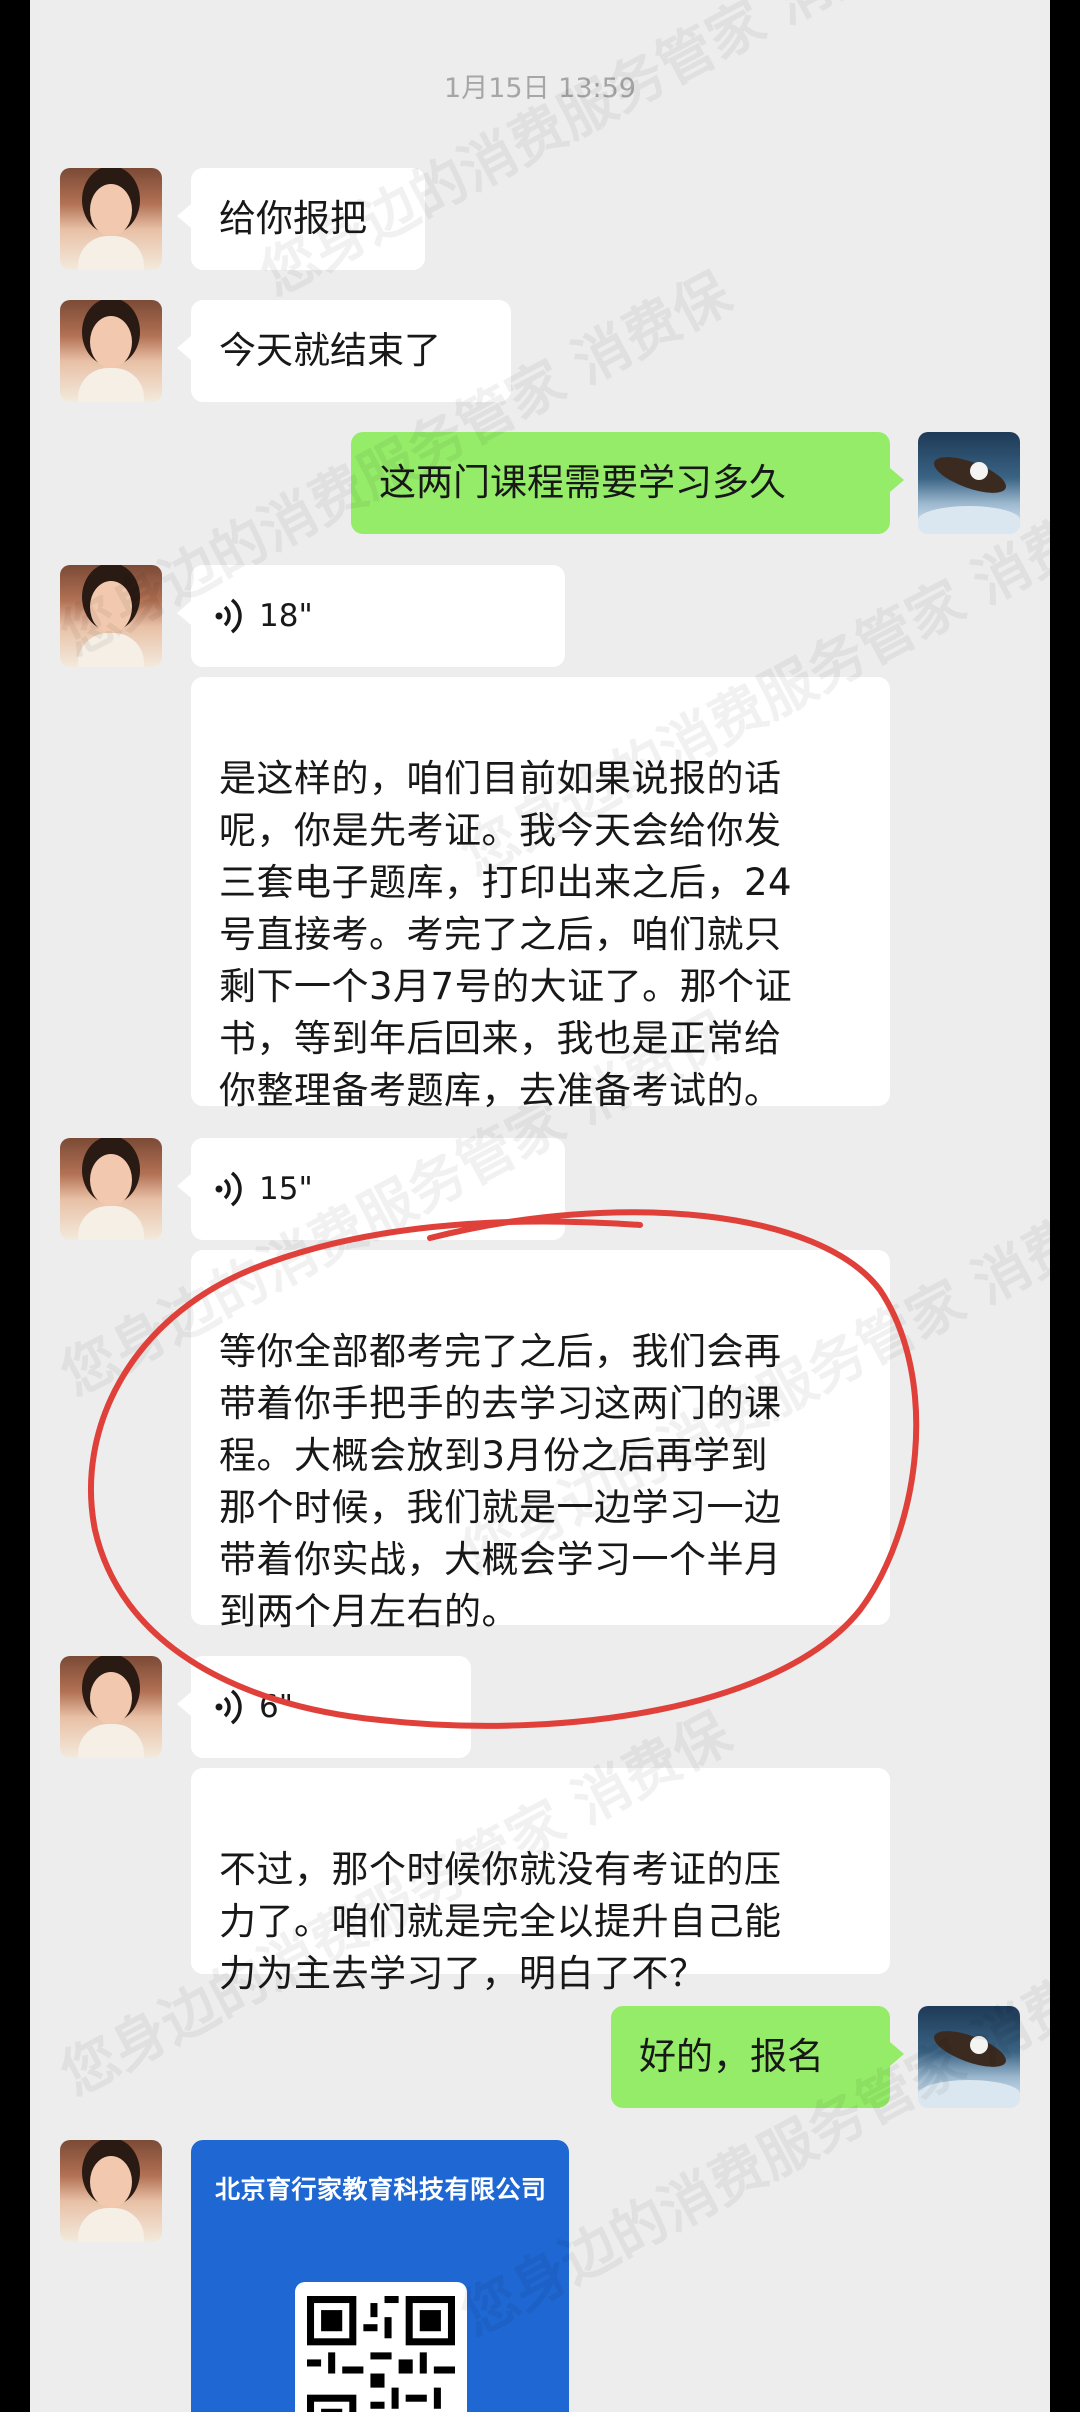 The width and height of the screenshot is (1080, 2412). What do you see at coordinates (15, 1206) in the screenshot?
I see `screen-edge-left` at bounding box center [15, 1206].